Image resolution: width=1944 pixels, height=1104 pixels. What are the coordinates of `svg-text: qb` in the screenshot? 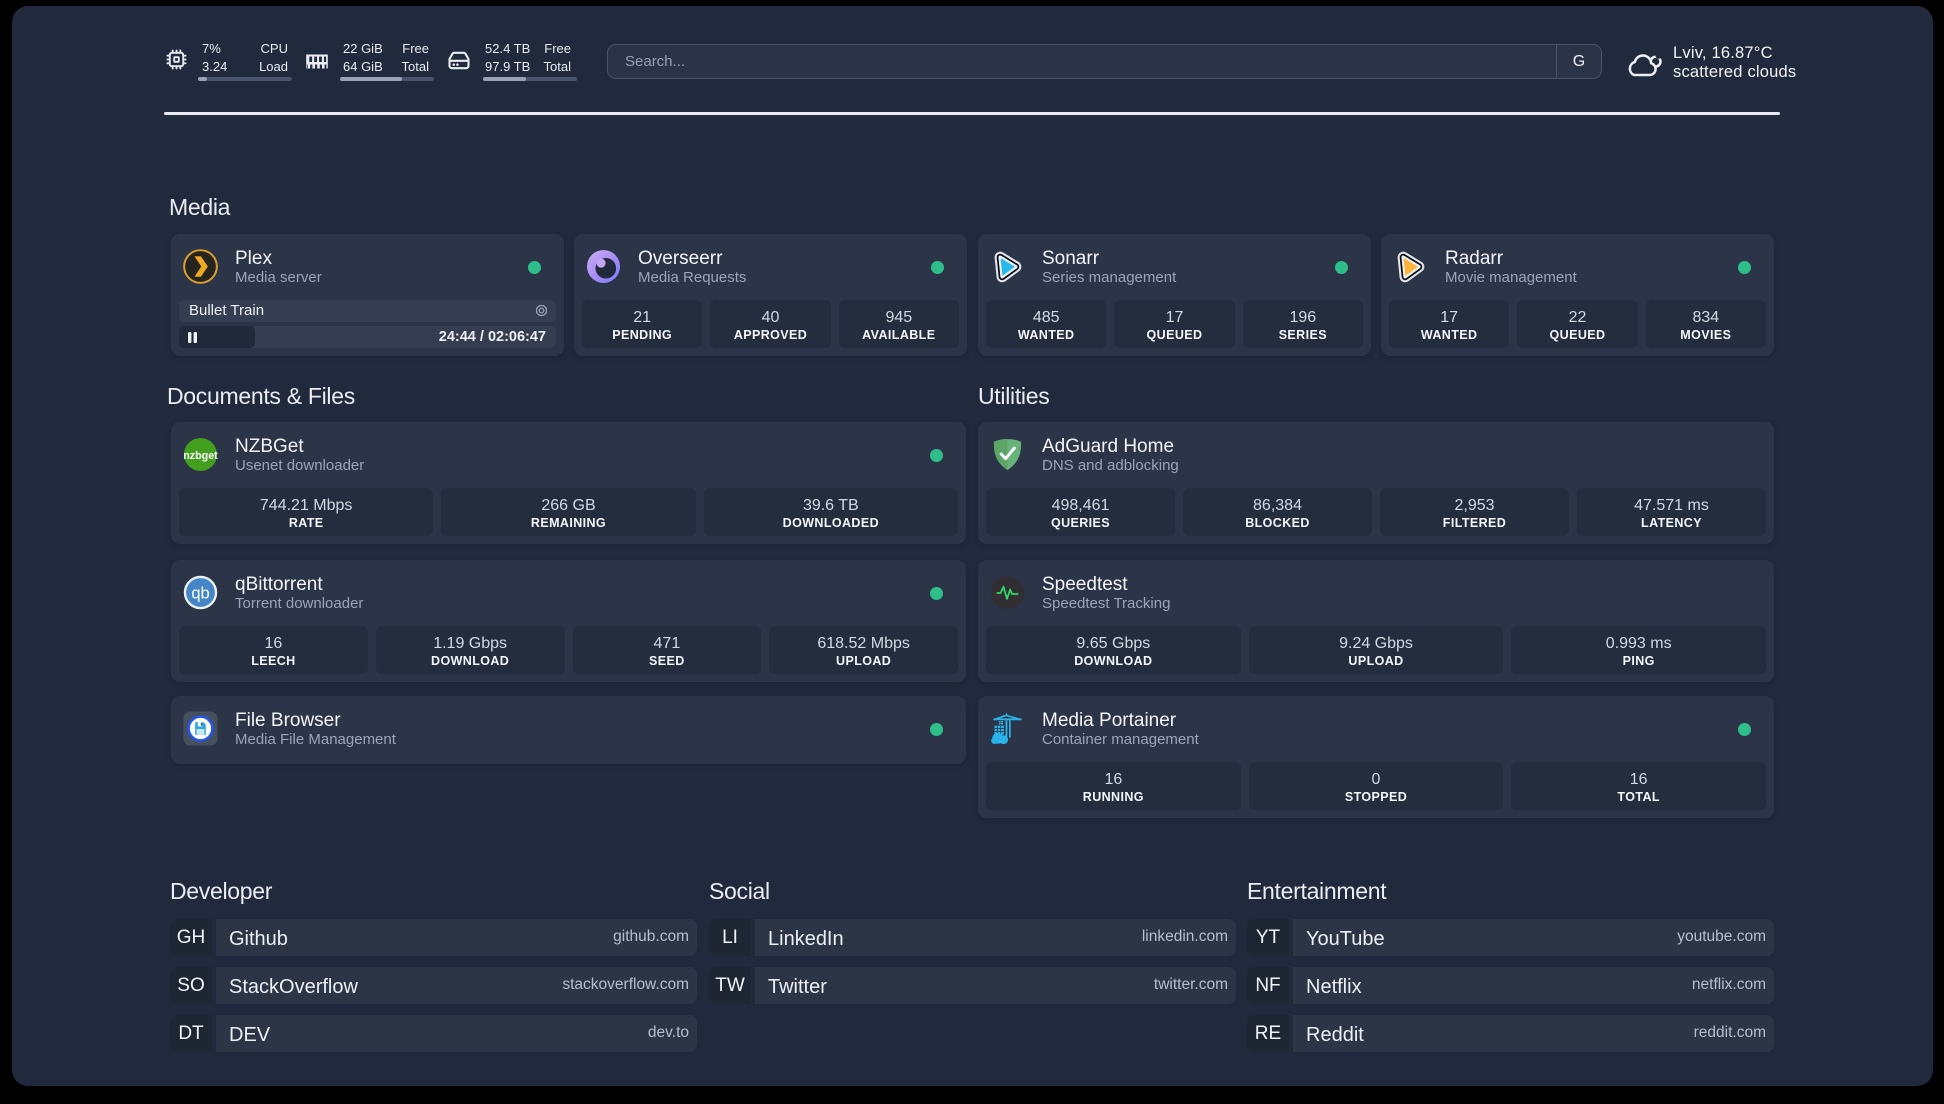 It's located at (200, 592).